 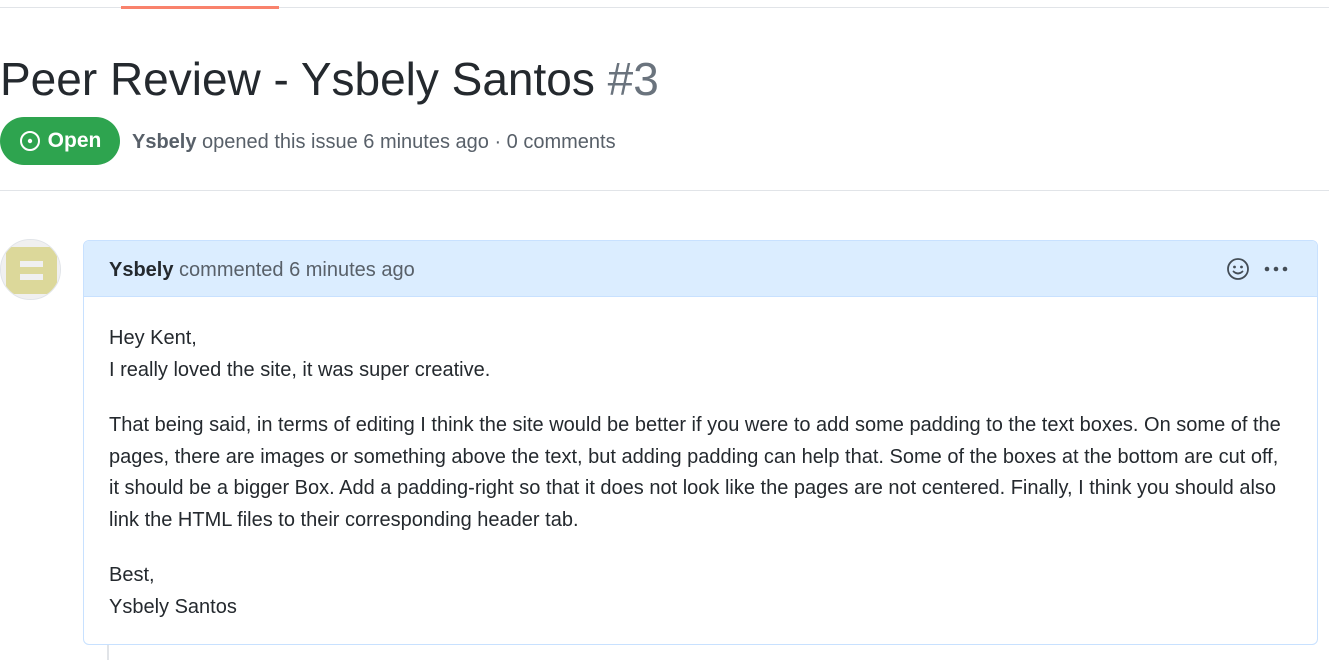 What do you see at coordinates (30, 269) in the screenshot?
I see `avatar` at bounding box center [30, 269].